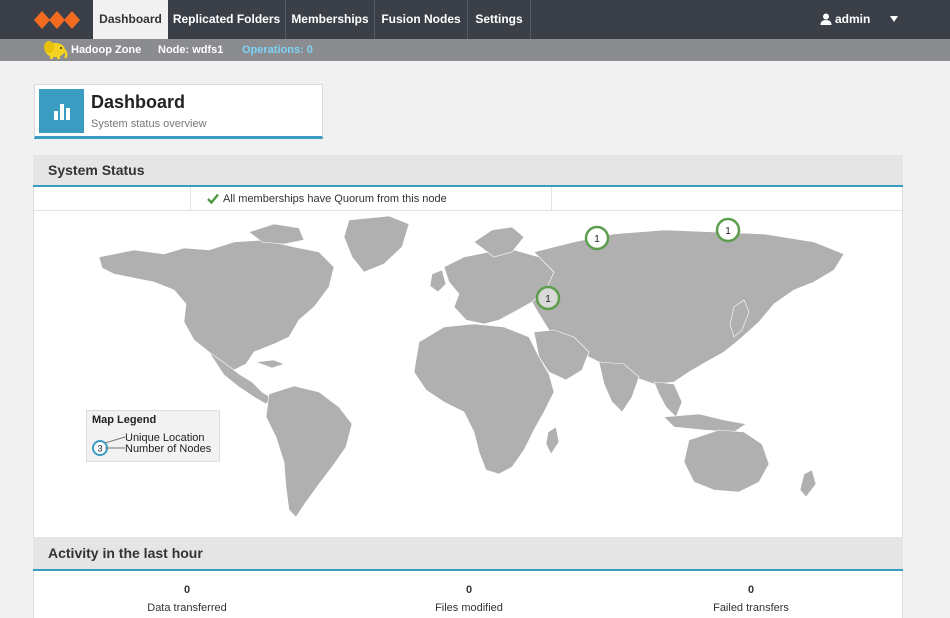 This screenshot has height=618, width=950. What do you see at coordinates (499, 287) in the screenshot?
I see `europe-landmass` at bounding box center [499, 287].